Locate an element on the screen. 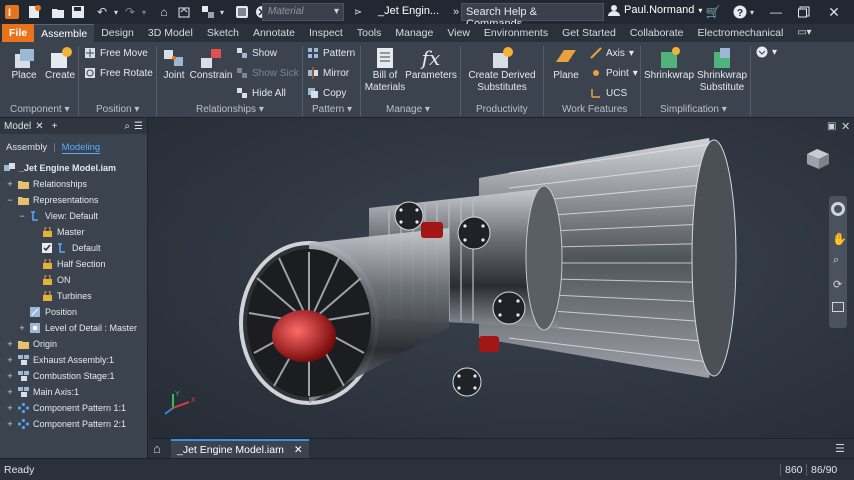  viewport-maximize-icon: ▣ is located at coordinates (831, 126).